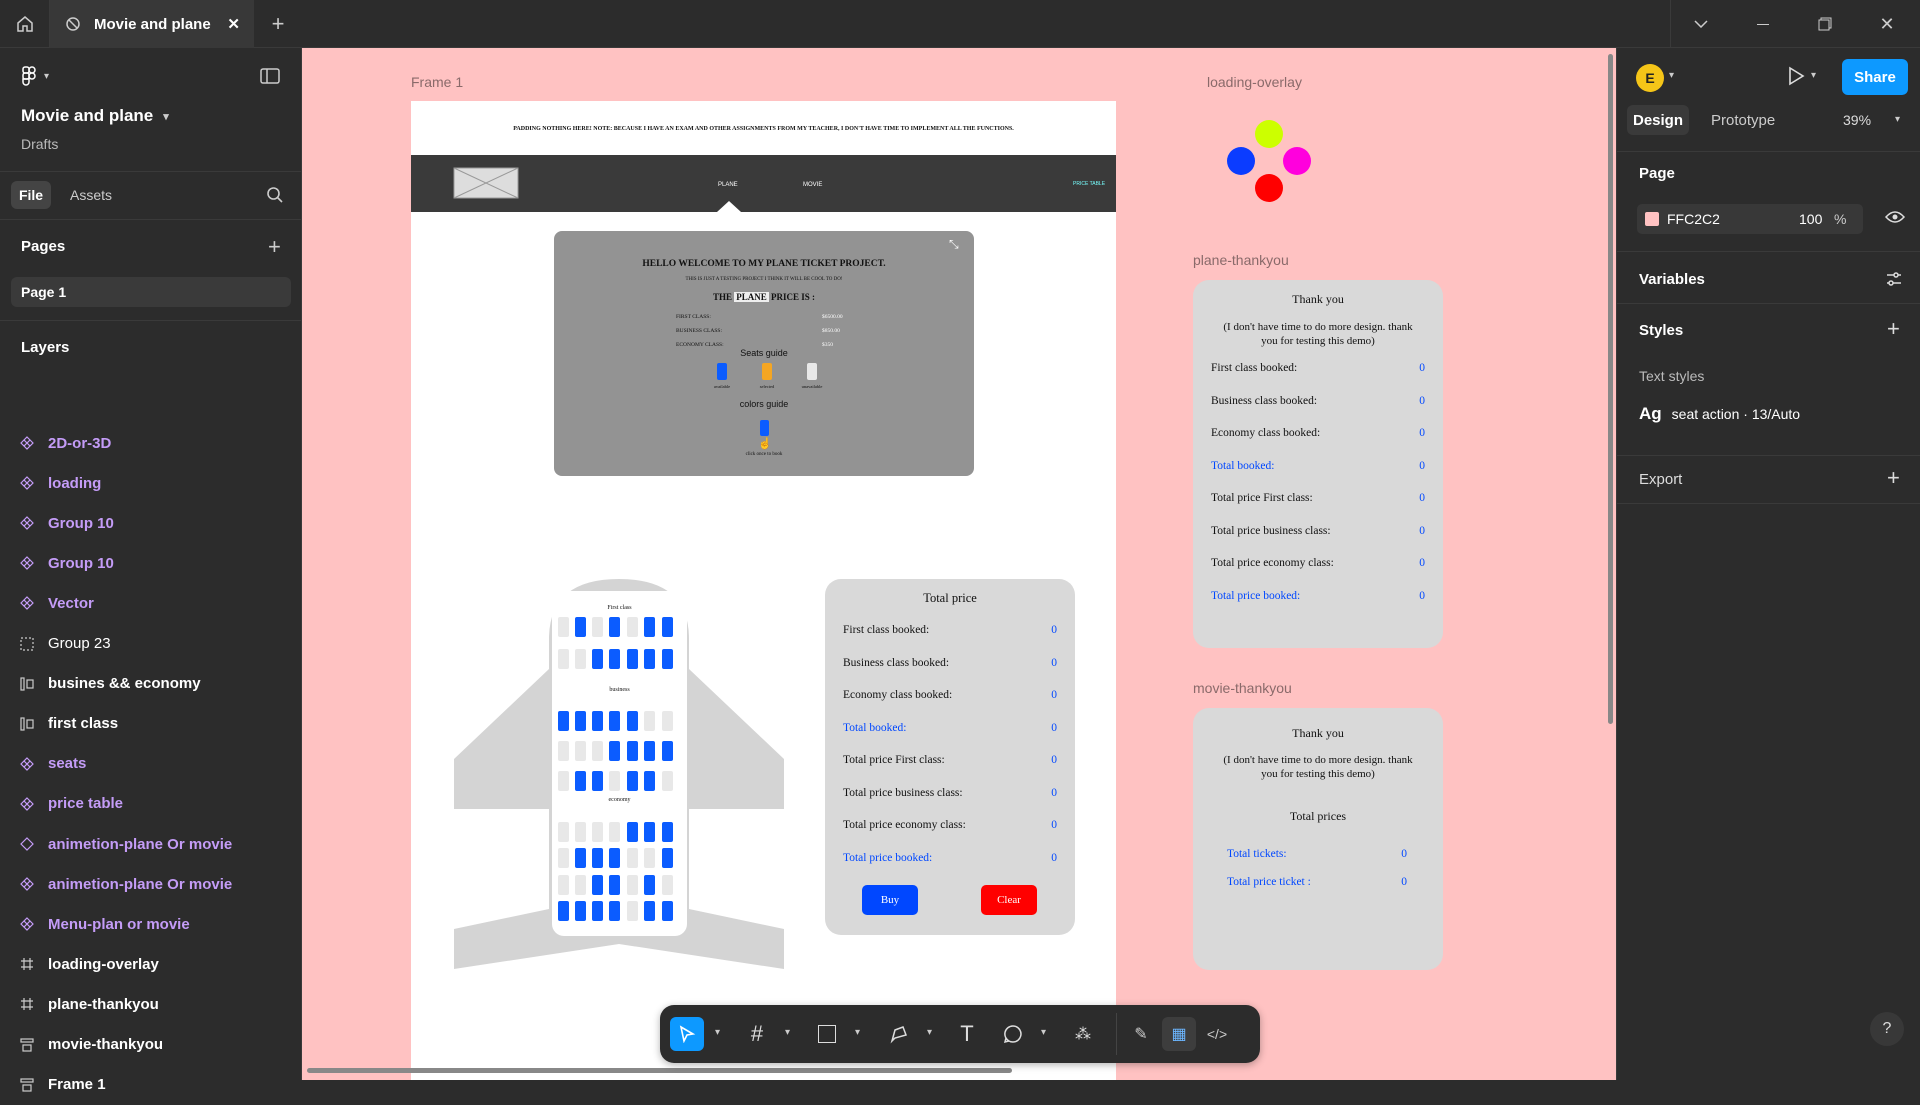 Image resolution: width=1920 pixels, height=1105 pixels. I want to click on layer-item: Vector, so click(155, 603).